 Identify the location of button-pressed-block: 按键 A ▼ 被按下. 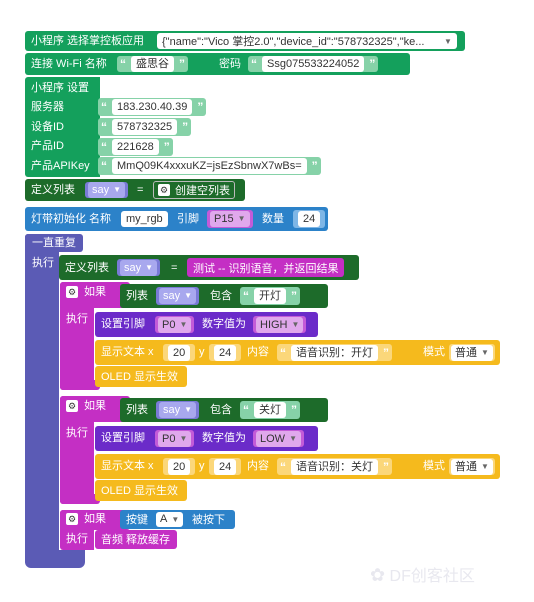
(177, 519).